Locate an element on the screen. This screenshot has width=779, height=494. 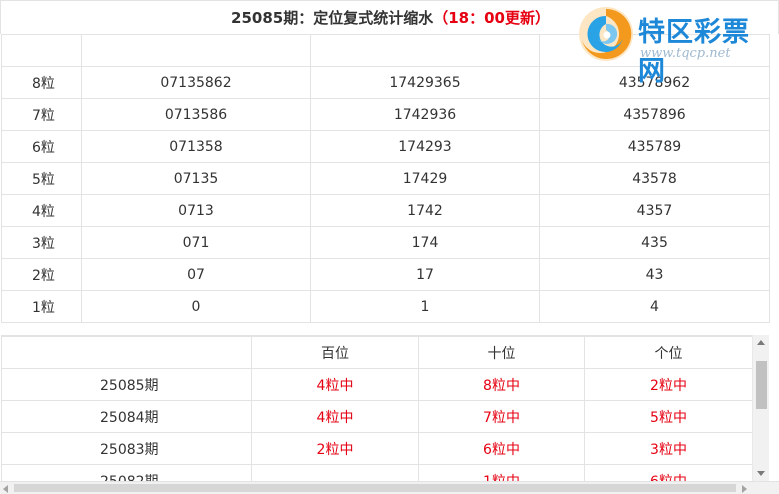
table-row: 7粒 0713586 1742936 4357896 is located at coordinates (385, 114).